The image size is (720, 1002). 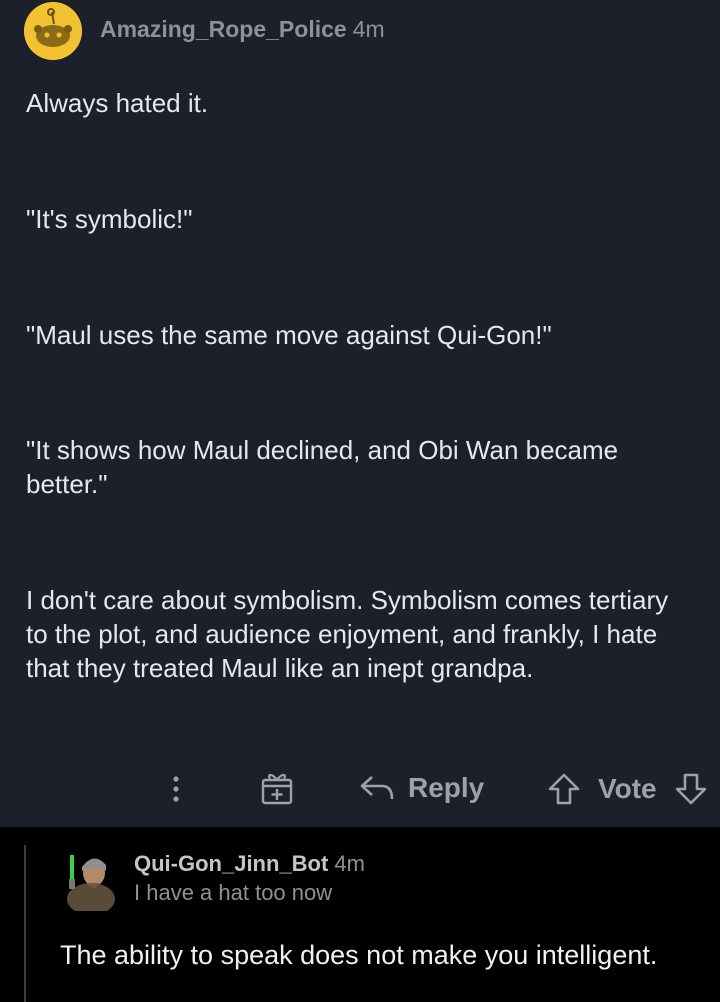 What do you see at coordinates (446, 787) in the screenshot?
I see `reply-label: Reply` at bounding box center [446, 787].